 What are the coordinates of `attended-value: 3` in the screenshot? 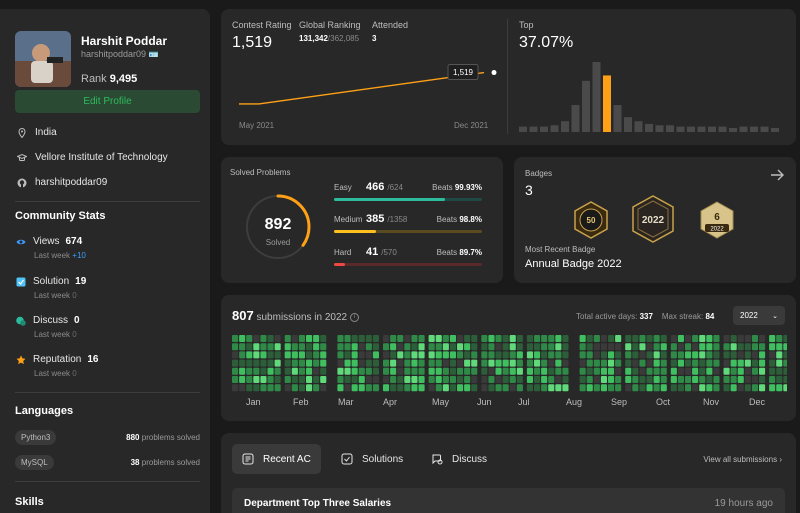 It's located at (374, 38).